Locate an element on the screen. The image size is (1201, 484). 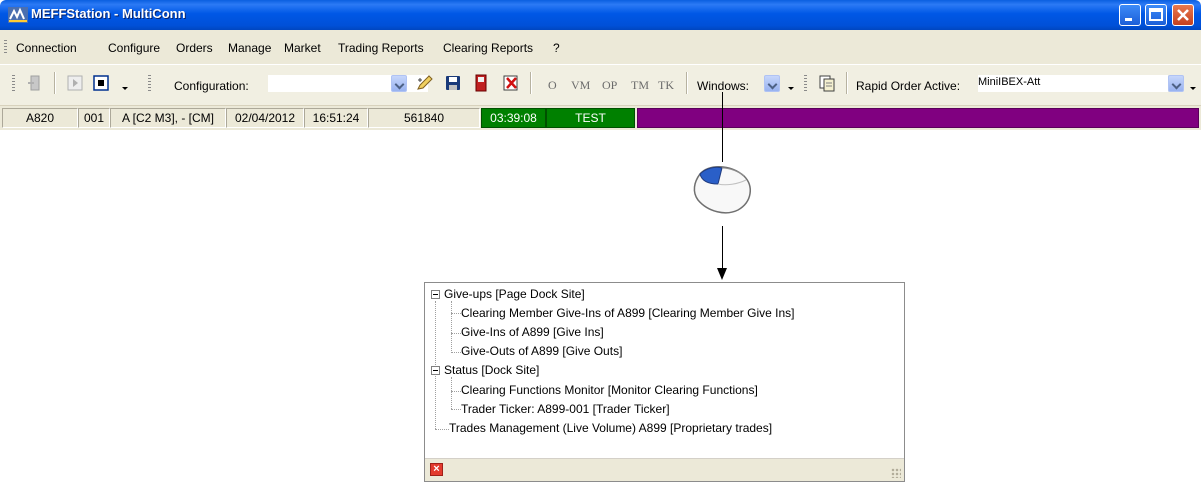
op-button: OP is located at coordinates (609, 85).